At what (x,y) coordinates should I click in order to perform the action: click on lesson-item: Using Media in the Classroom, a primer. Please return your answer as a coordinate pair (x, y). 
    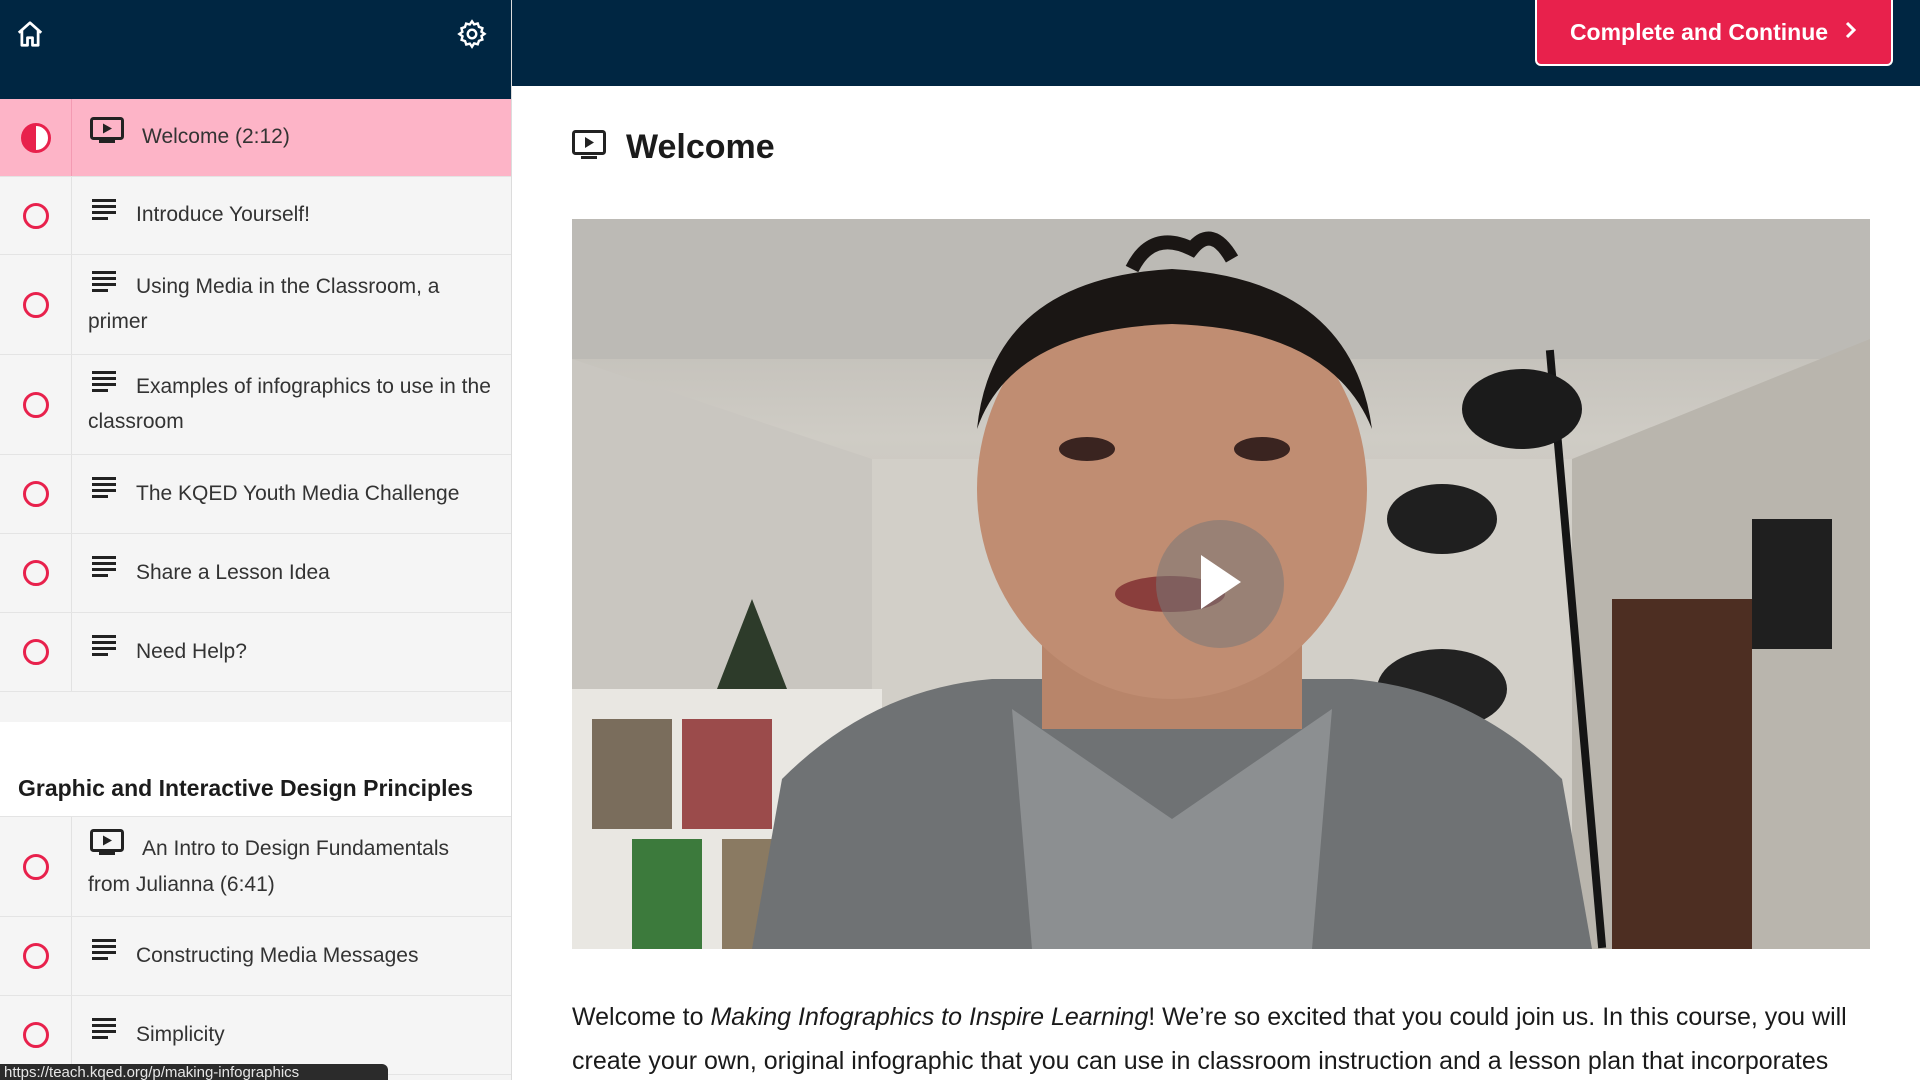
    Looking at the image, I should click on (255, 305).